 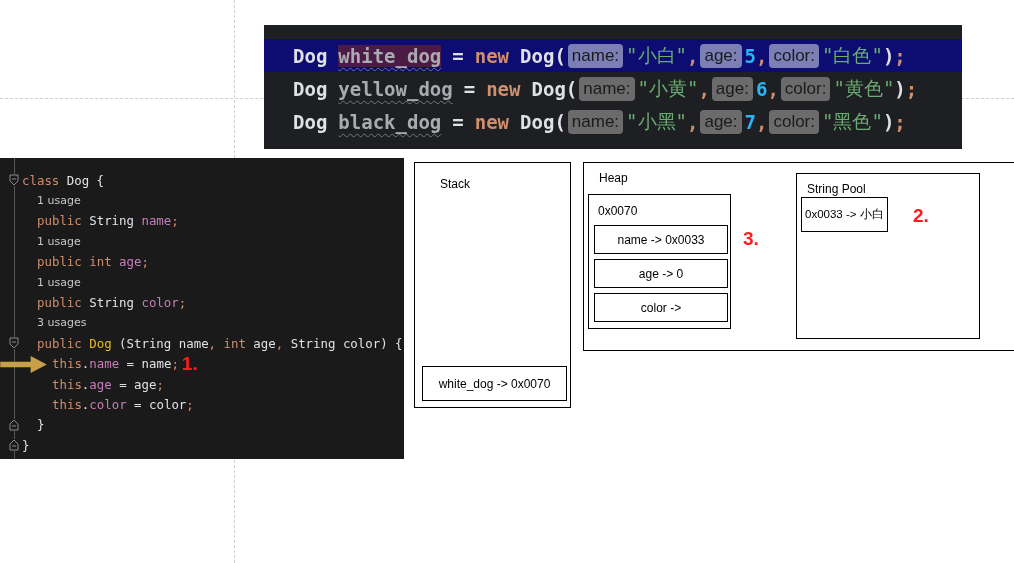 I want to click on variable-name: black_dog, so click(x=390, y=121).